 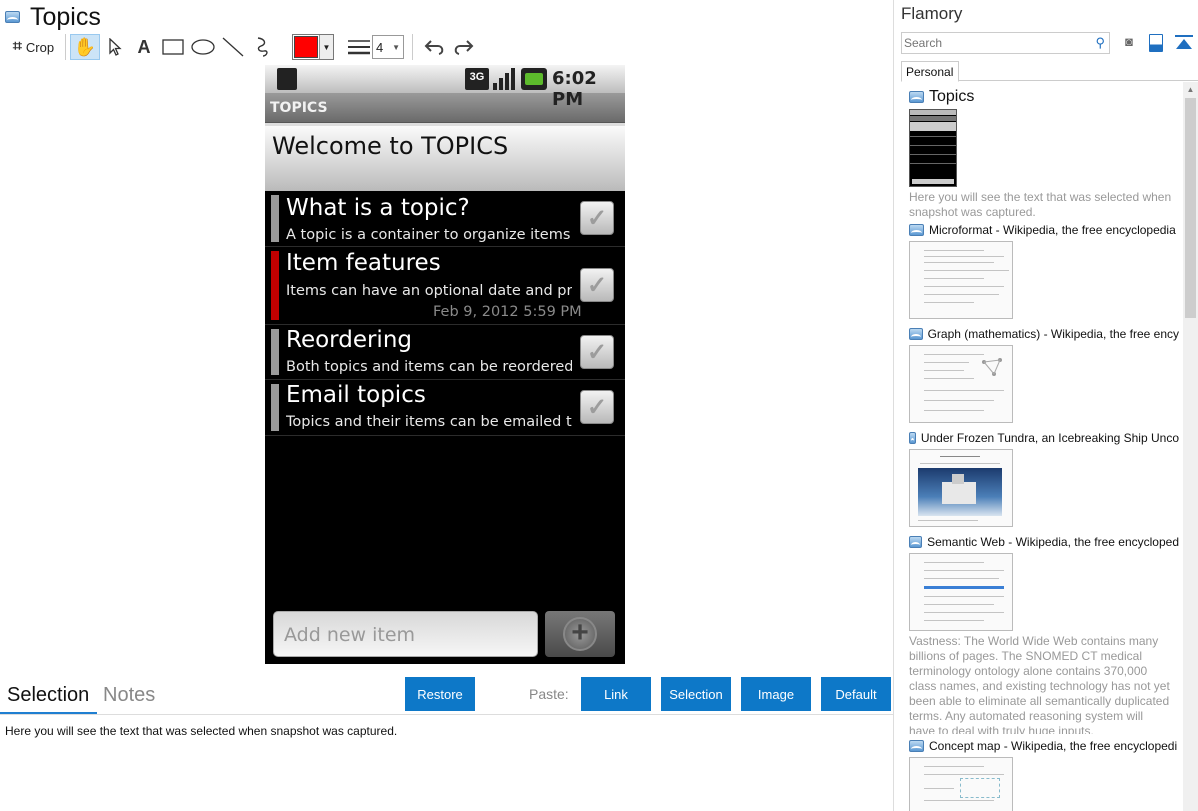 What do you see at coordinates (1156, 43) in the screenshot?
I see `document-icon` at bounding box center [1156, 43].